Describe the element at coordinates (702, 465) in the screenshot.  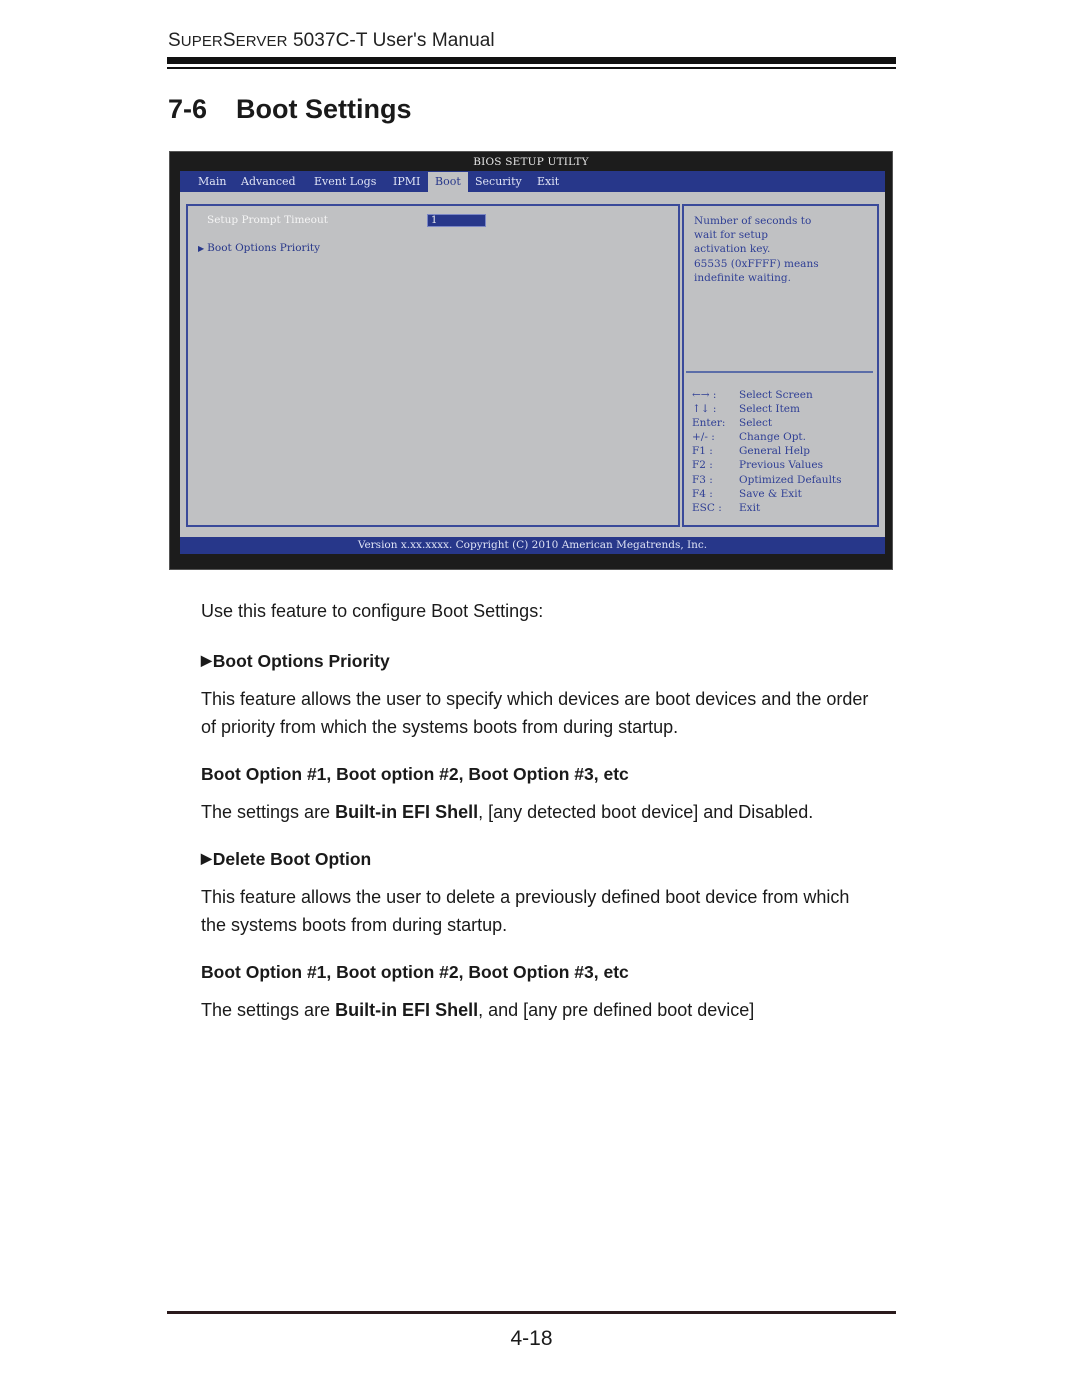
I see `key-label: F2 :` at that location.